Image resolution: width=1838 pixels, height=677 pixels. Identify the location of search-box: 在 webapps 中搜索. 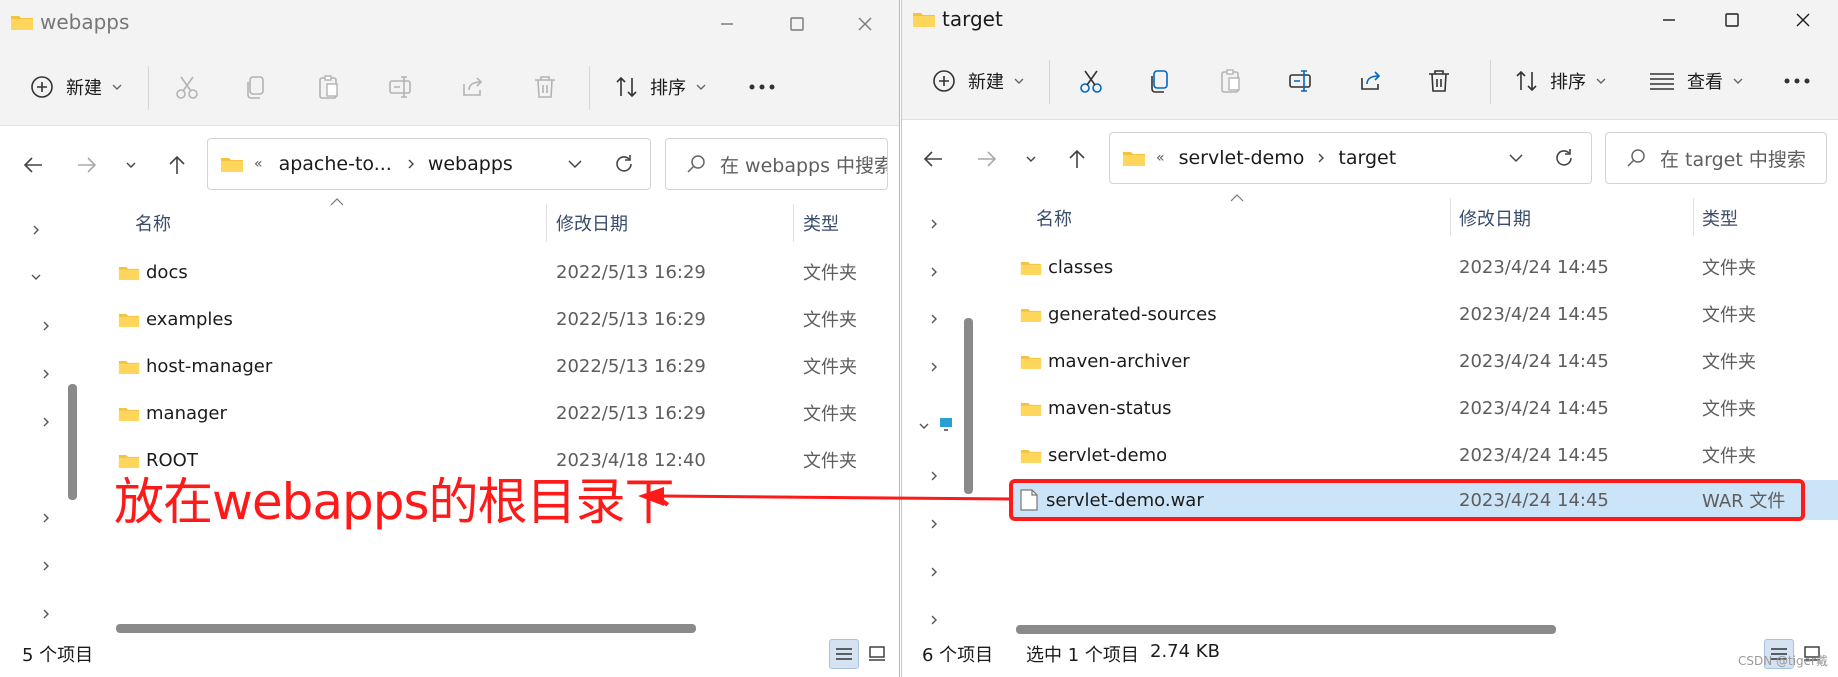
(776, 164).